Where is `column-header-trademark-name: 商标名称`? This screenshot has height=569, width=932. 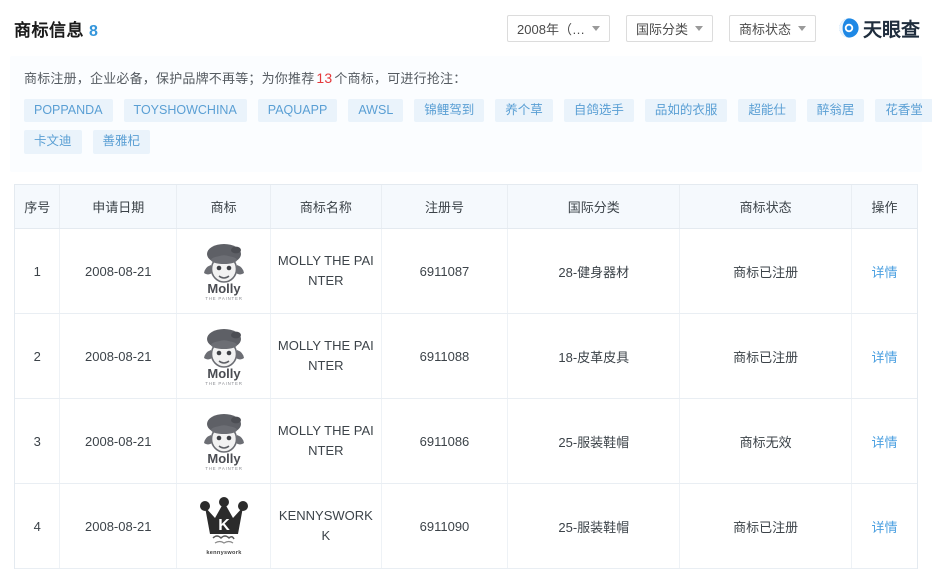
column-header-trademark-name: 商标名称 is located at coordinates (326, 207).